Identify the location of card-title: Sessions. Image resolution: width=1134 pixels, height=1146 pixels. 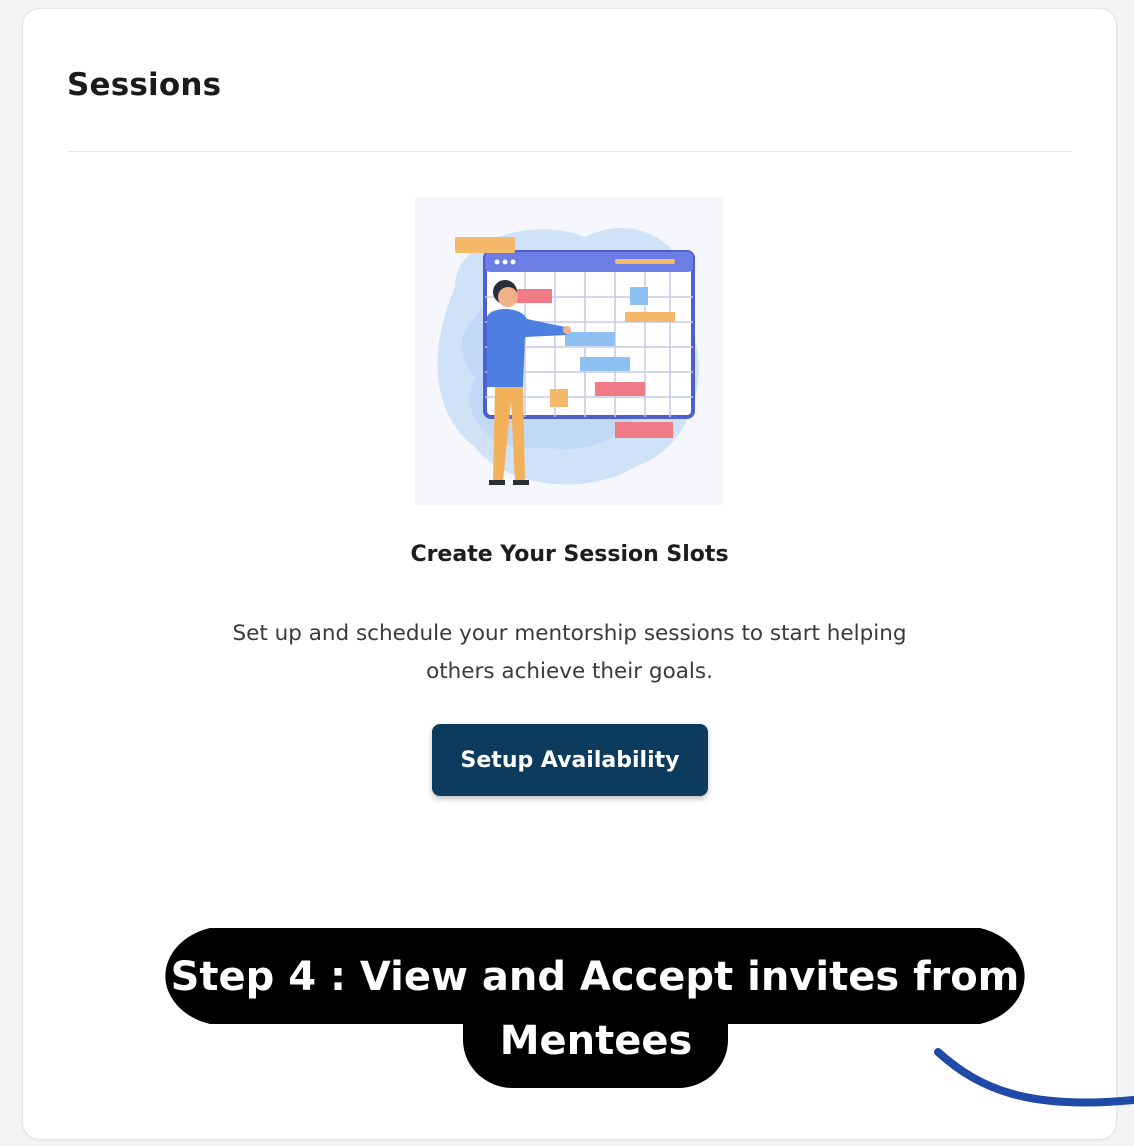
(144, 85).